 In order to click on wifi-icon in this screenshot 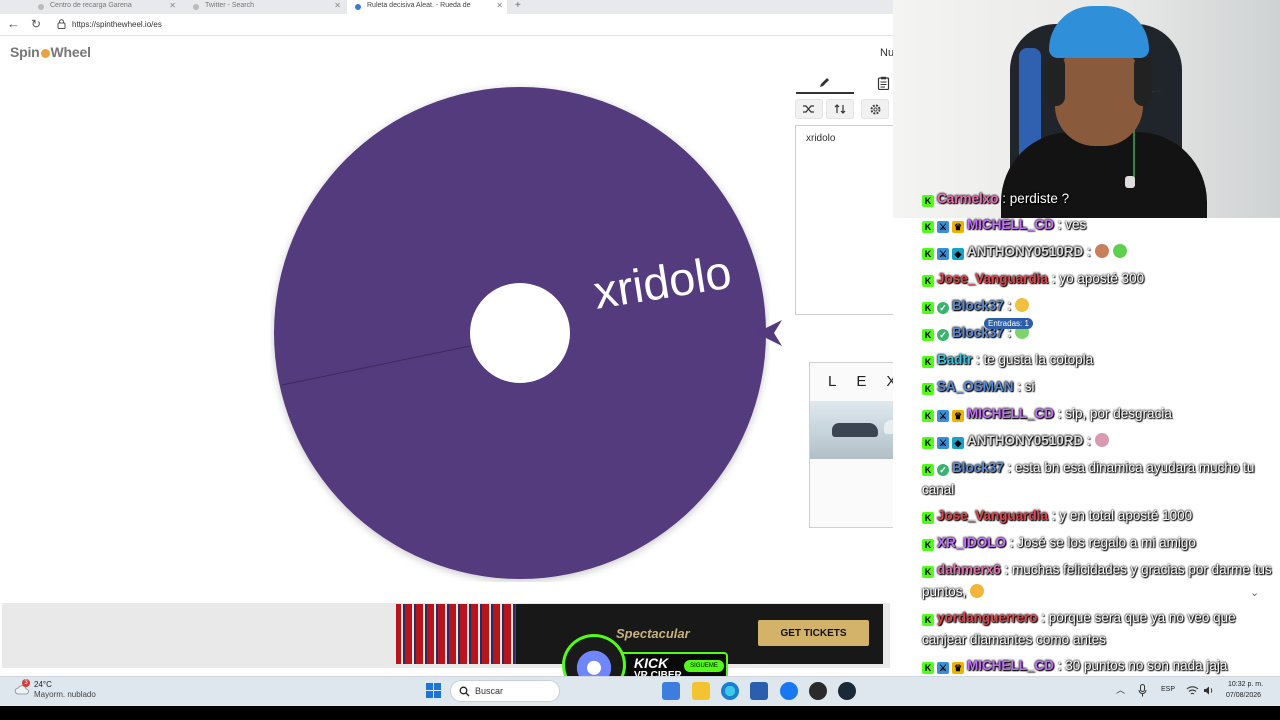, I will do `click(1192, 690)`.